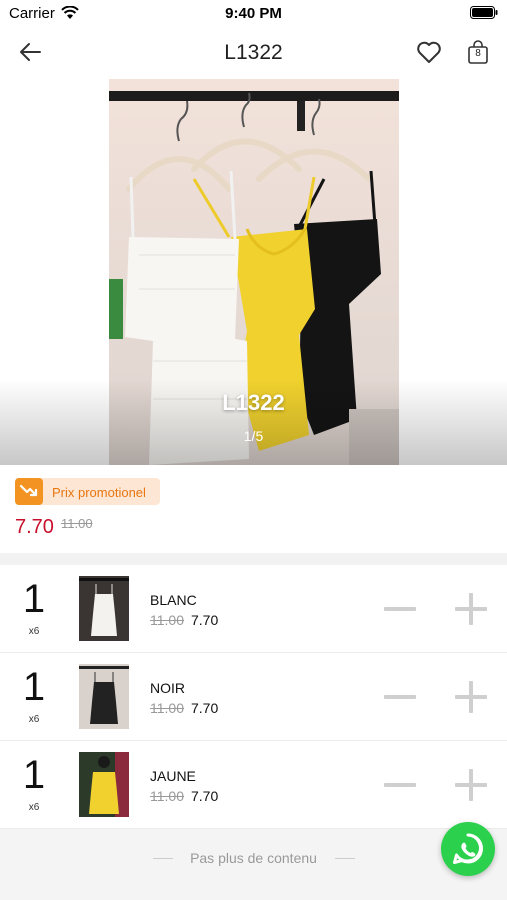 Image resolution: width=507 pixels, height=900 pixels. Describe the element at coordinates (345, 858) in the screenshot. I see `footer-divider-right` at that location.